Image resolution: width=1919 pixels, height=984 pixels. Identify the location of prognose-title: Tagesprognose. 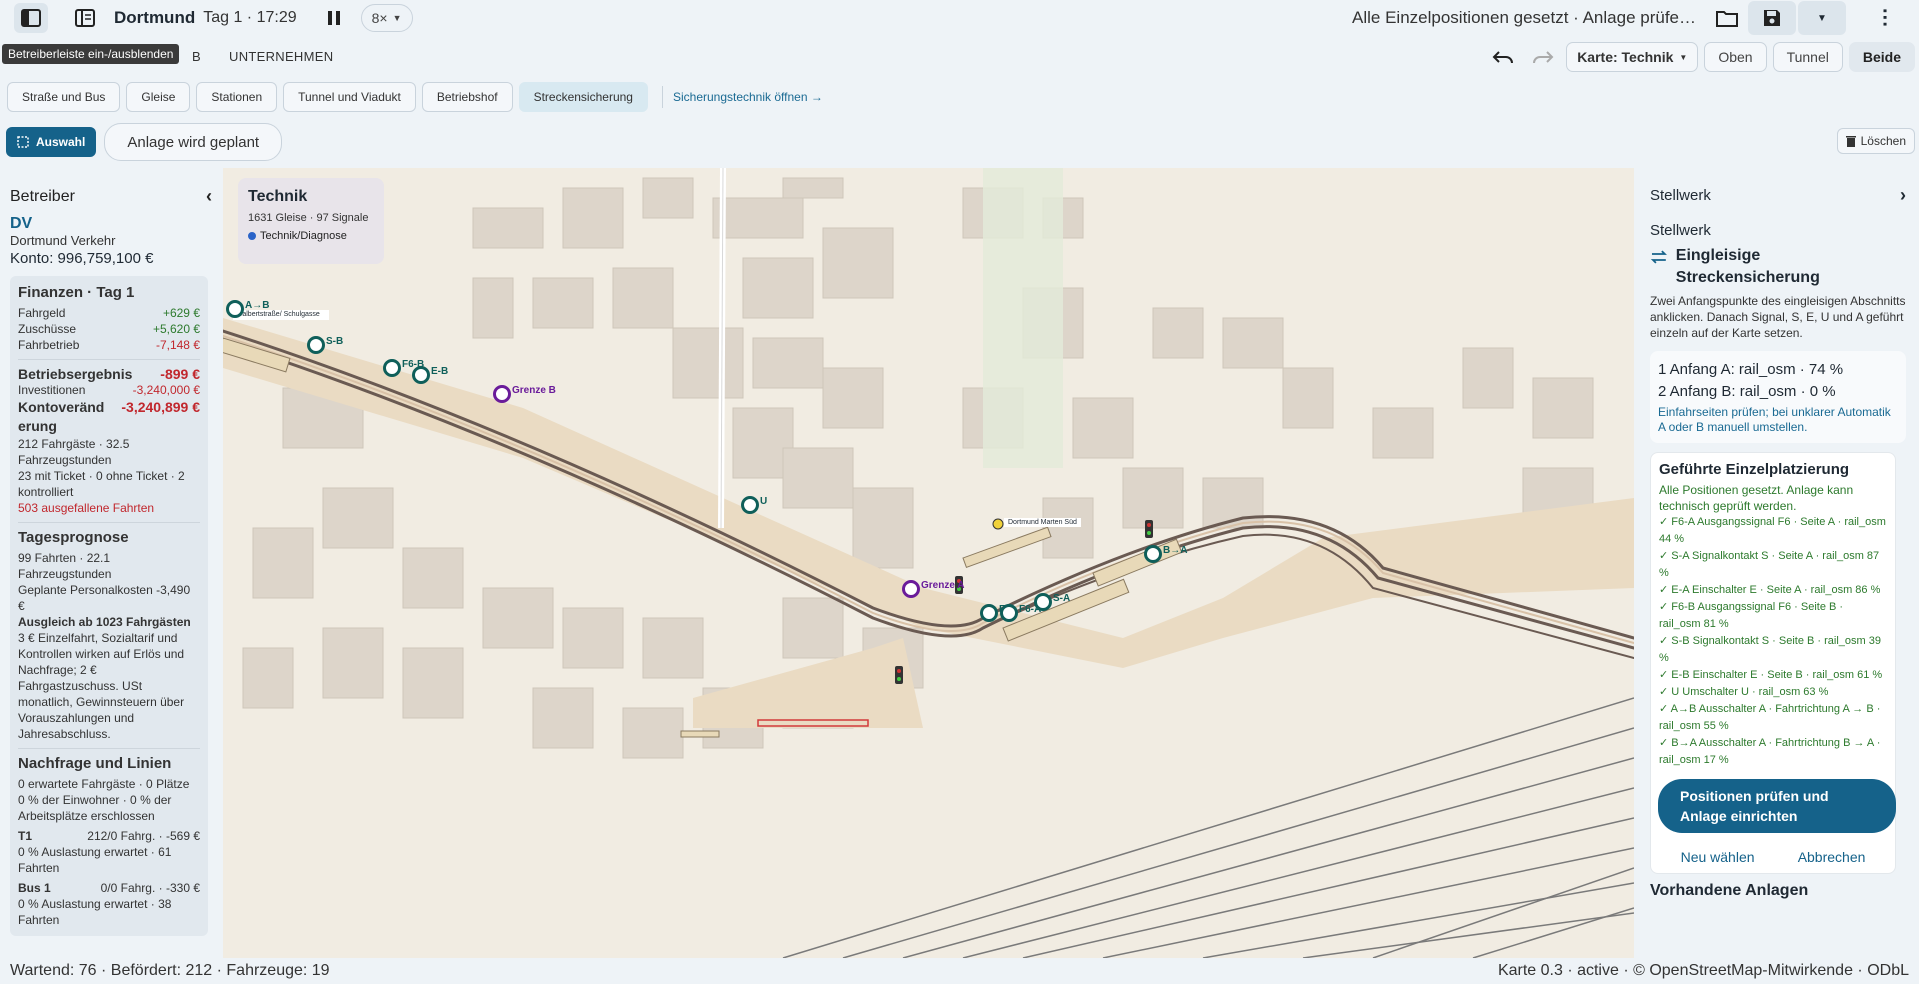
(73, 537).